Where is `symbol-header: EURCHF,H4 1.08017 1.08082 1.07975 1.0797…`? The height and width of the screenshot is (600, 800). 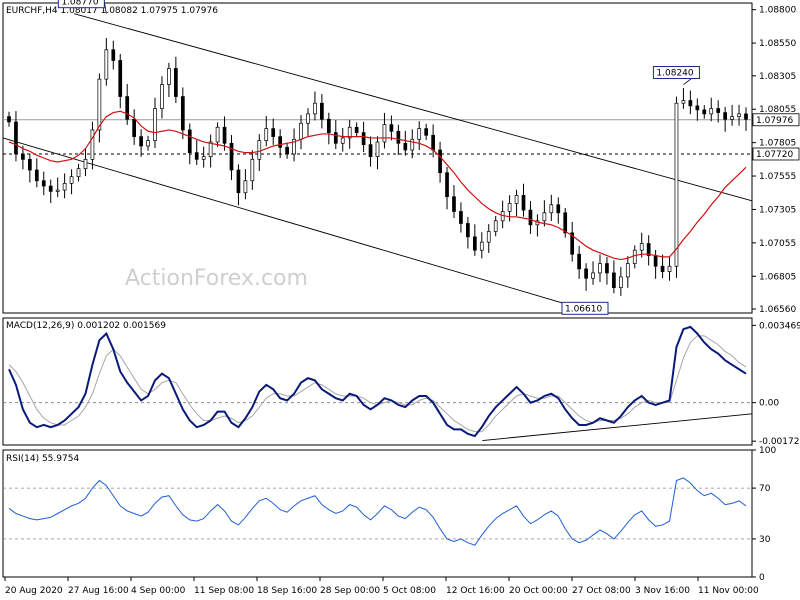
symbol-header: EURCHF,H4 1.08017 1.08082 1.07975 1.0797… is located at coordinates (112, 11).